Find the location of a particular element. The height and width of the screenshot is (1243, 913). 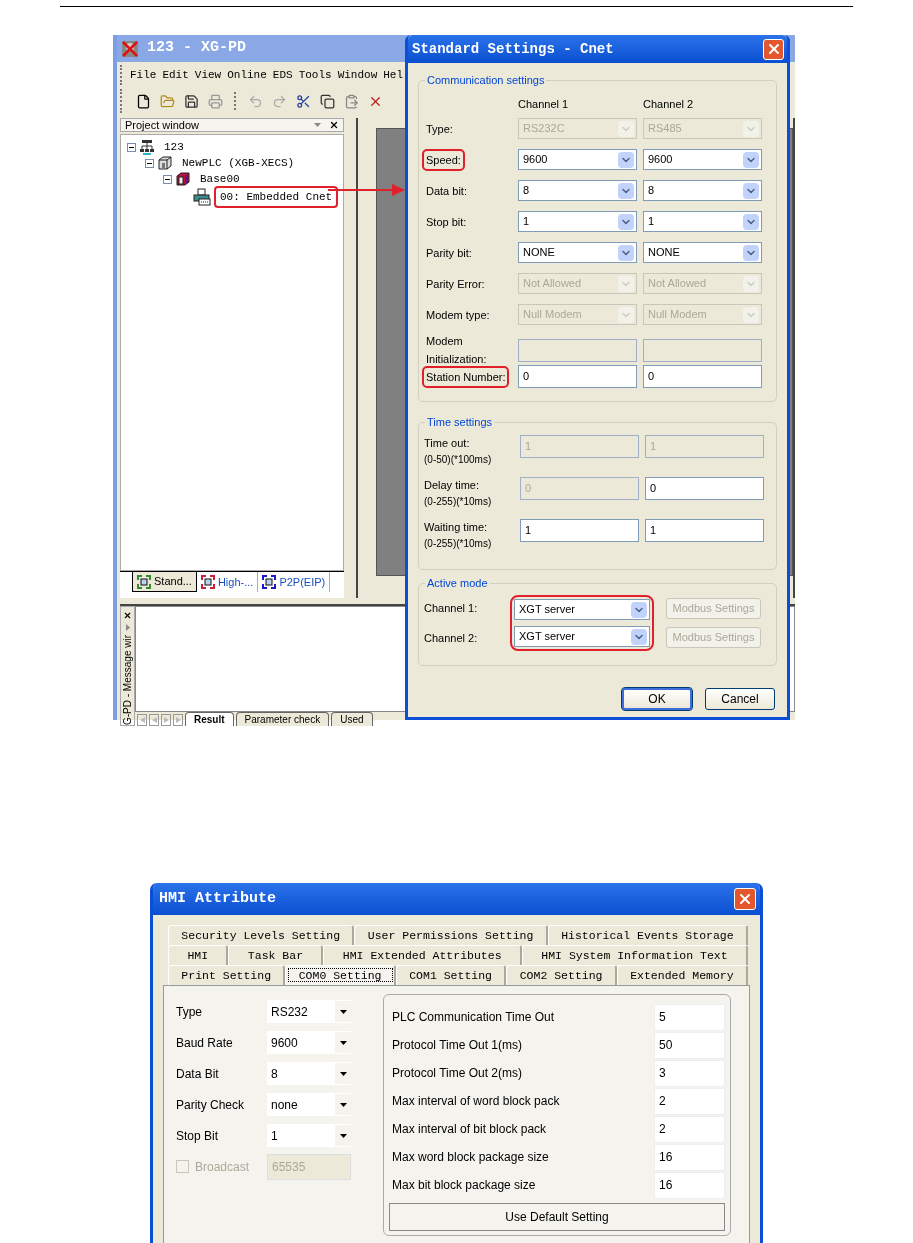

tab: COM0 Setting is located at coordinates (340, 975).